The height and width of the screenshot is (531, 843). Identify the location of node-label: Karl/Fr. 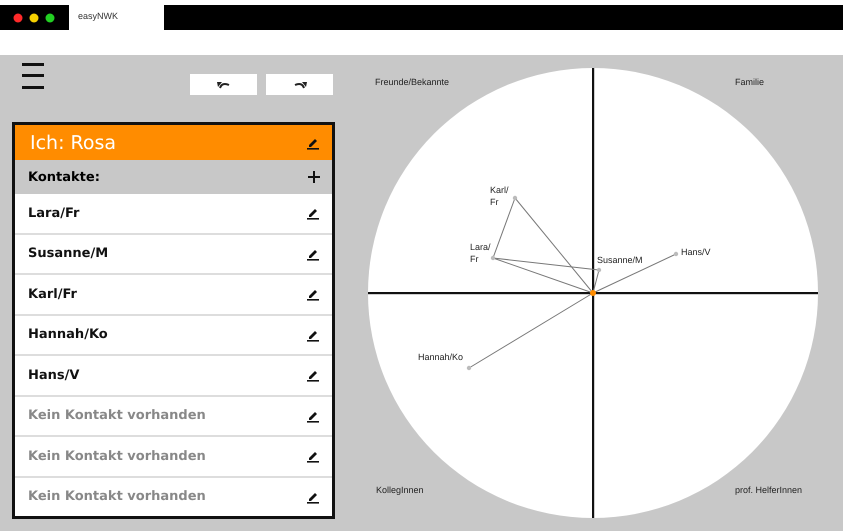
(500, 196).